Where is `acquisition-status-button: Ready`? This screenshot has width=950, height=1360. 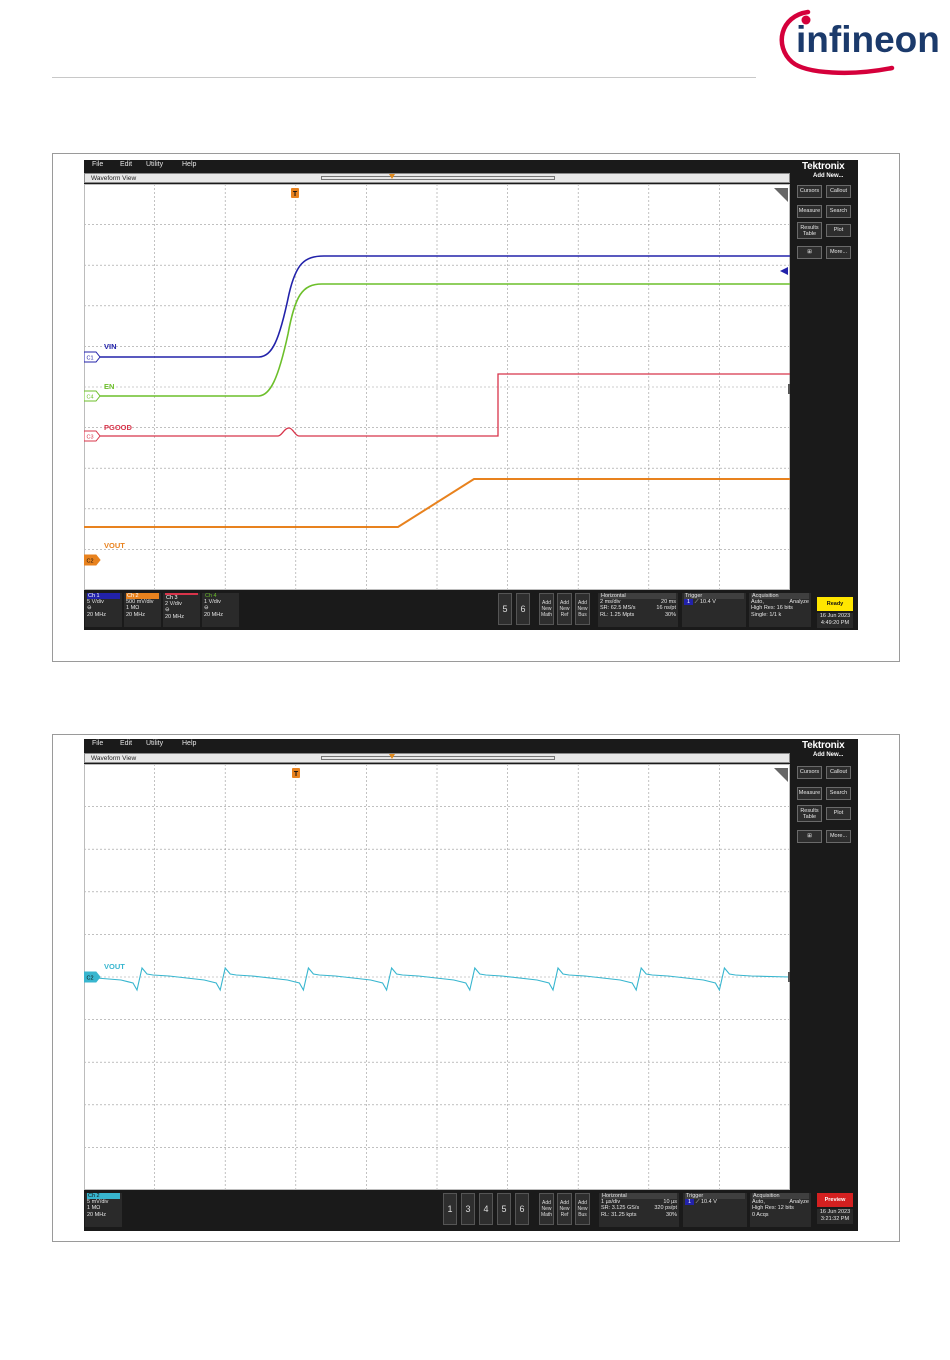
acquisition-status-button: Ready is located at coordinates (835, 604).